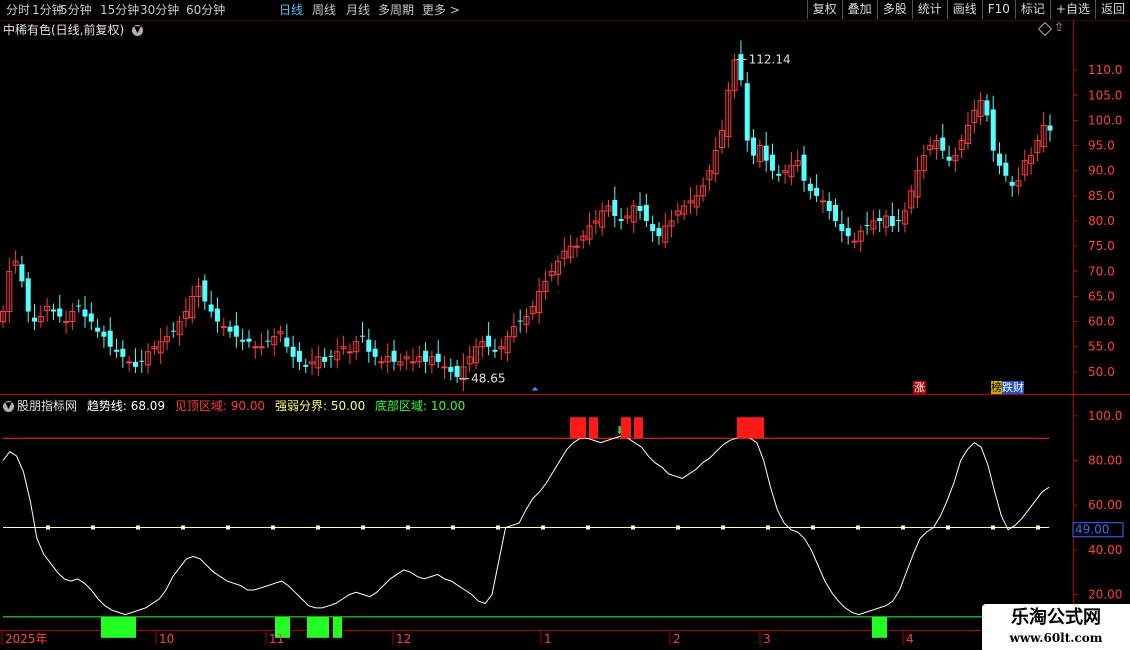 Image resolution: width=1130 pixels, height=650 pixels. Describe the element at coordinates (1007, 387) in the screenshot. I see `marker-bang-diecai: 榜跌财` at that location.